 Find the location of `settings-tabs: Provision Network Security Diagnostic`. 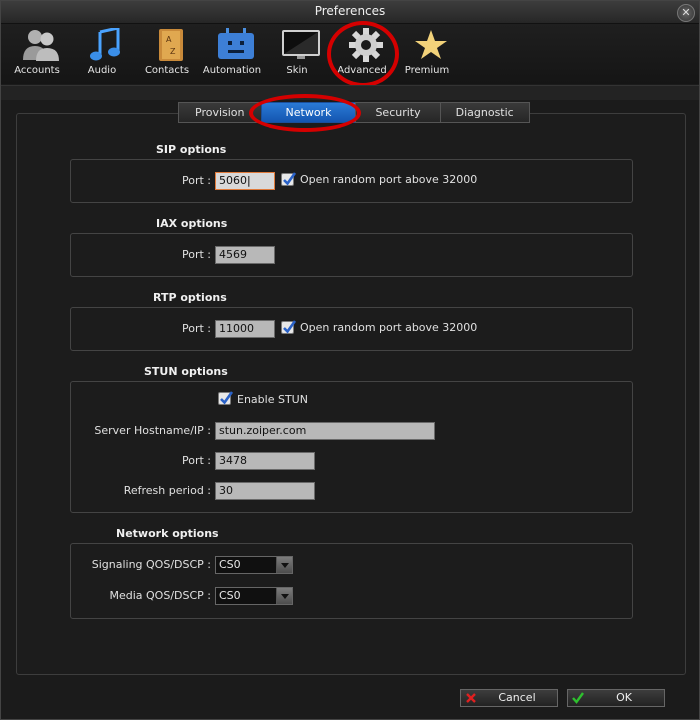

settings-tabs: Provision Network Security Diagnostic is located at coordinates (354, 112).